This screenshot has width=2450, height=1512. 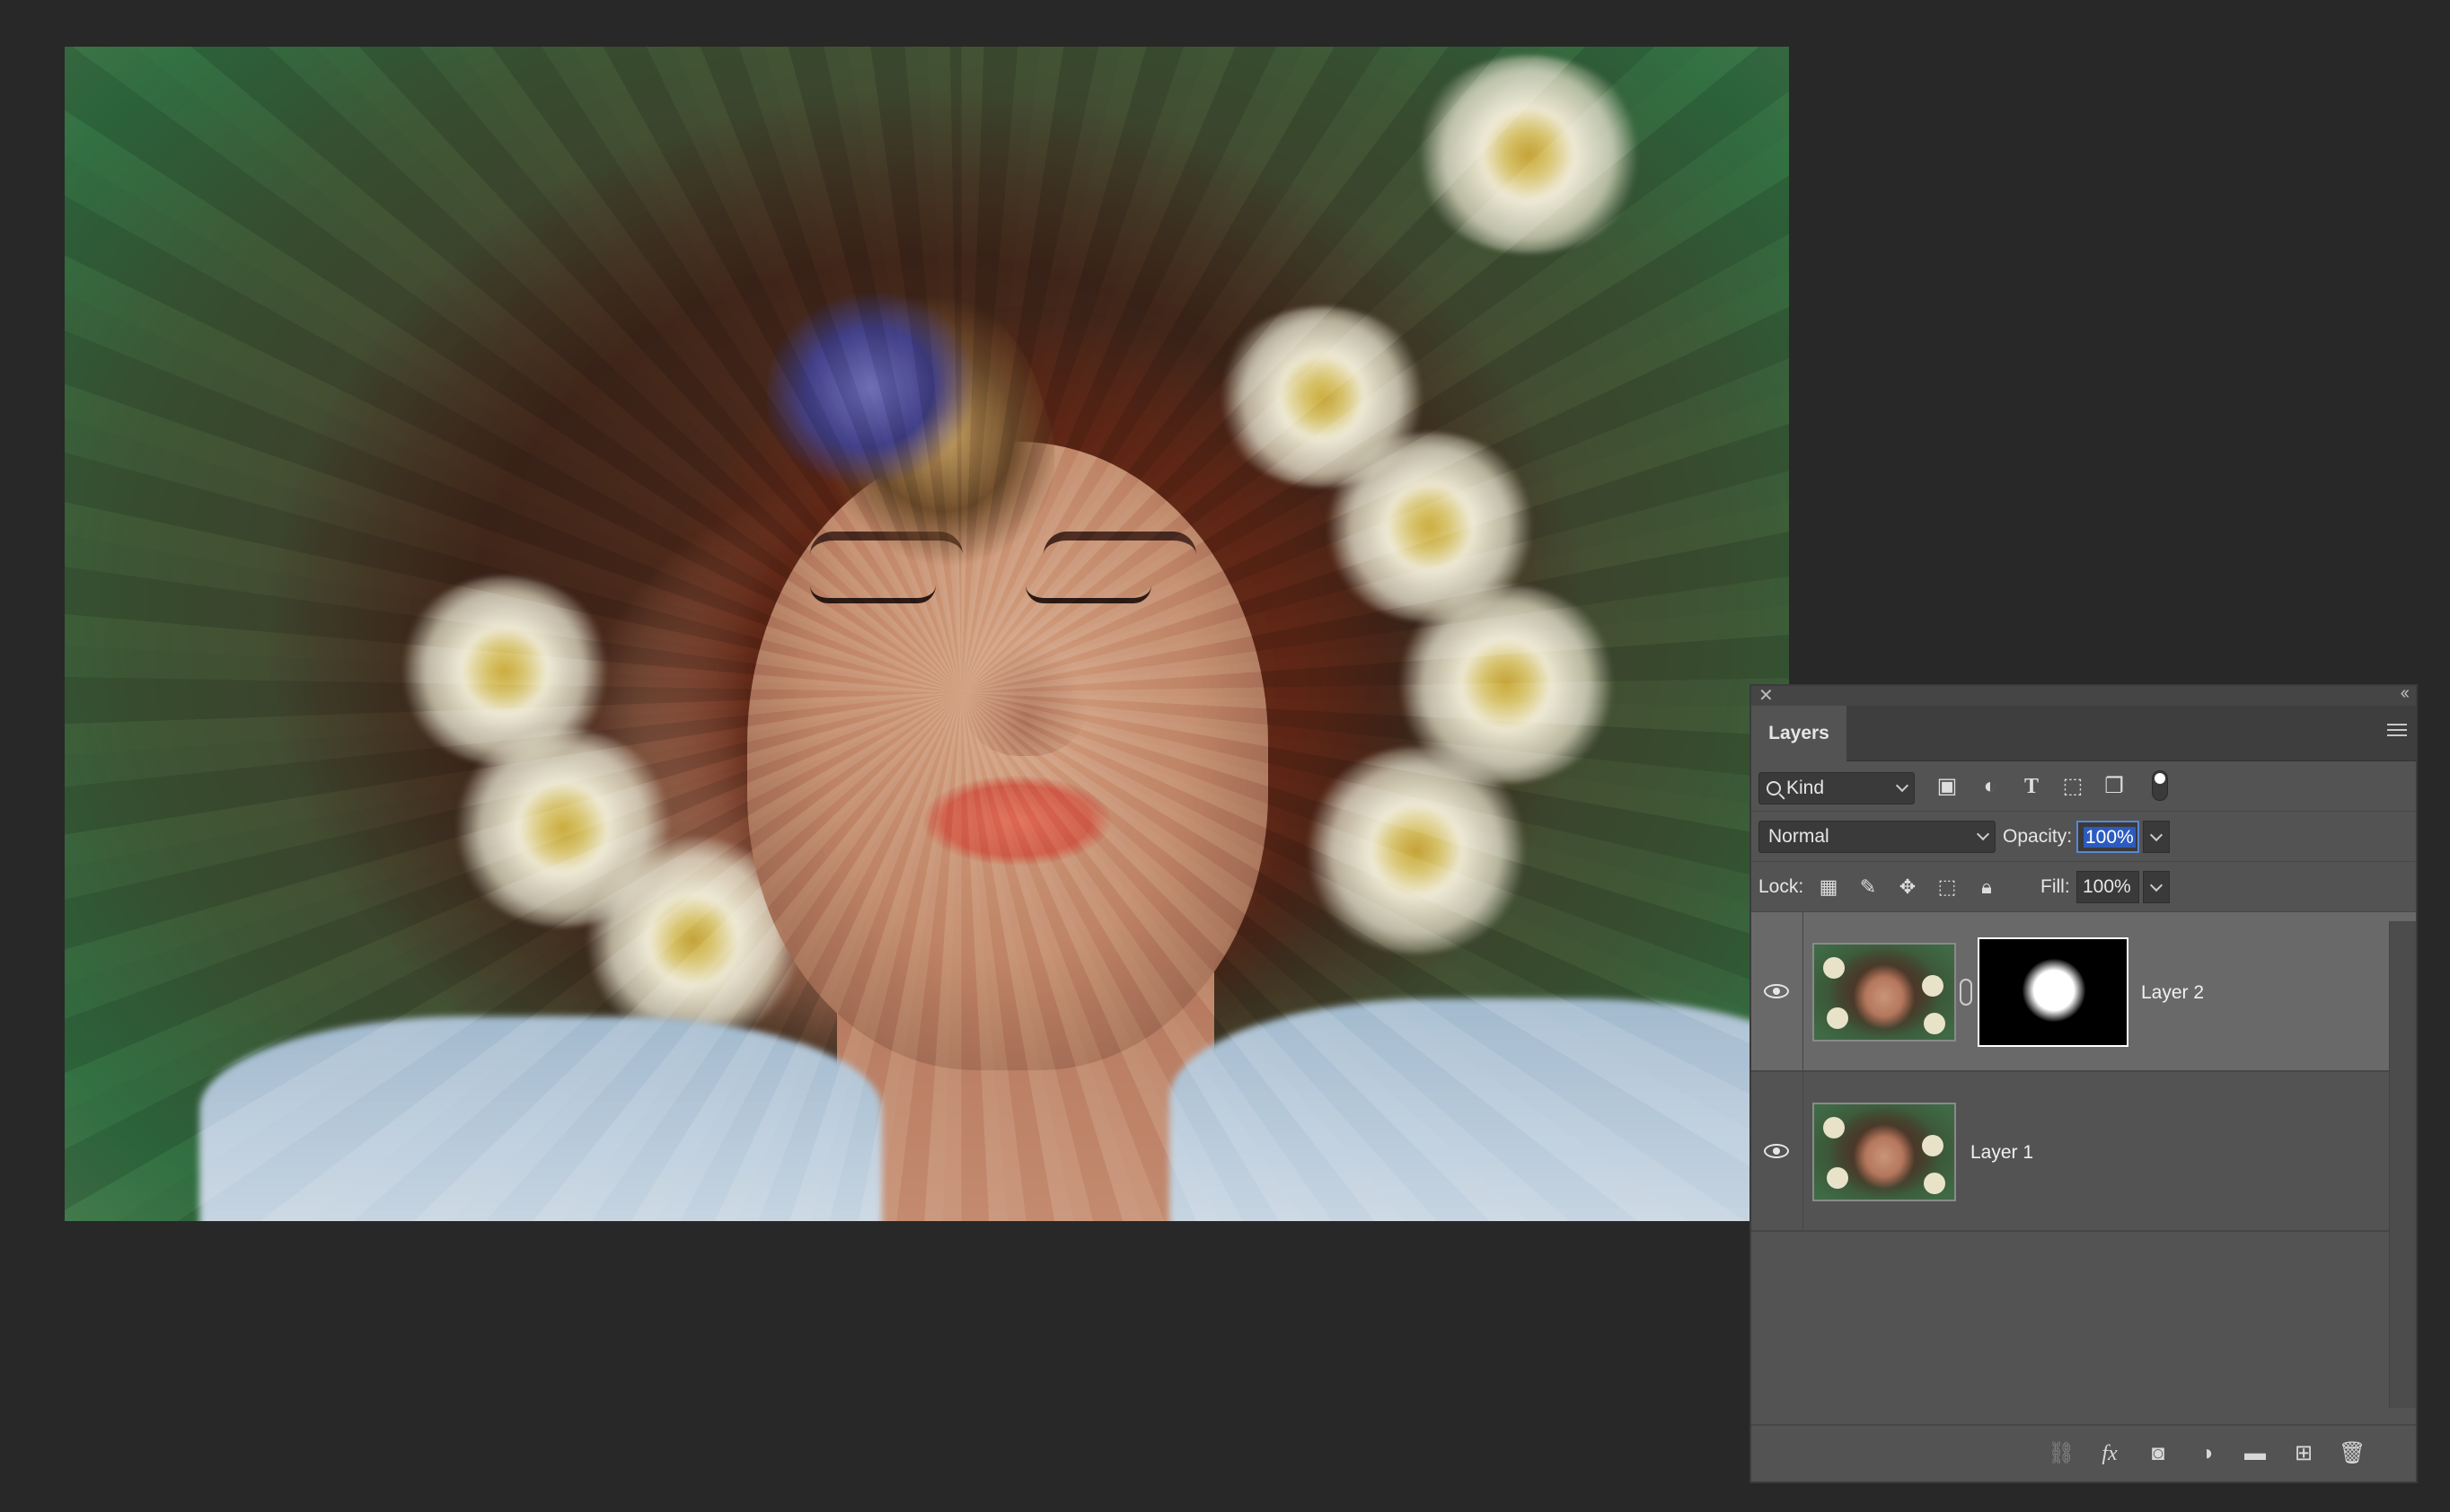 What do you see at coordinates (1966, 992) in the screenshot?
I see `mask-link-icon` at bounding box center [1966, 992].